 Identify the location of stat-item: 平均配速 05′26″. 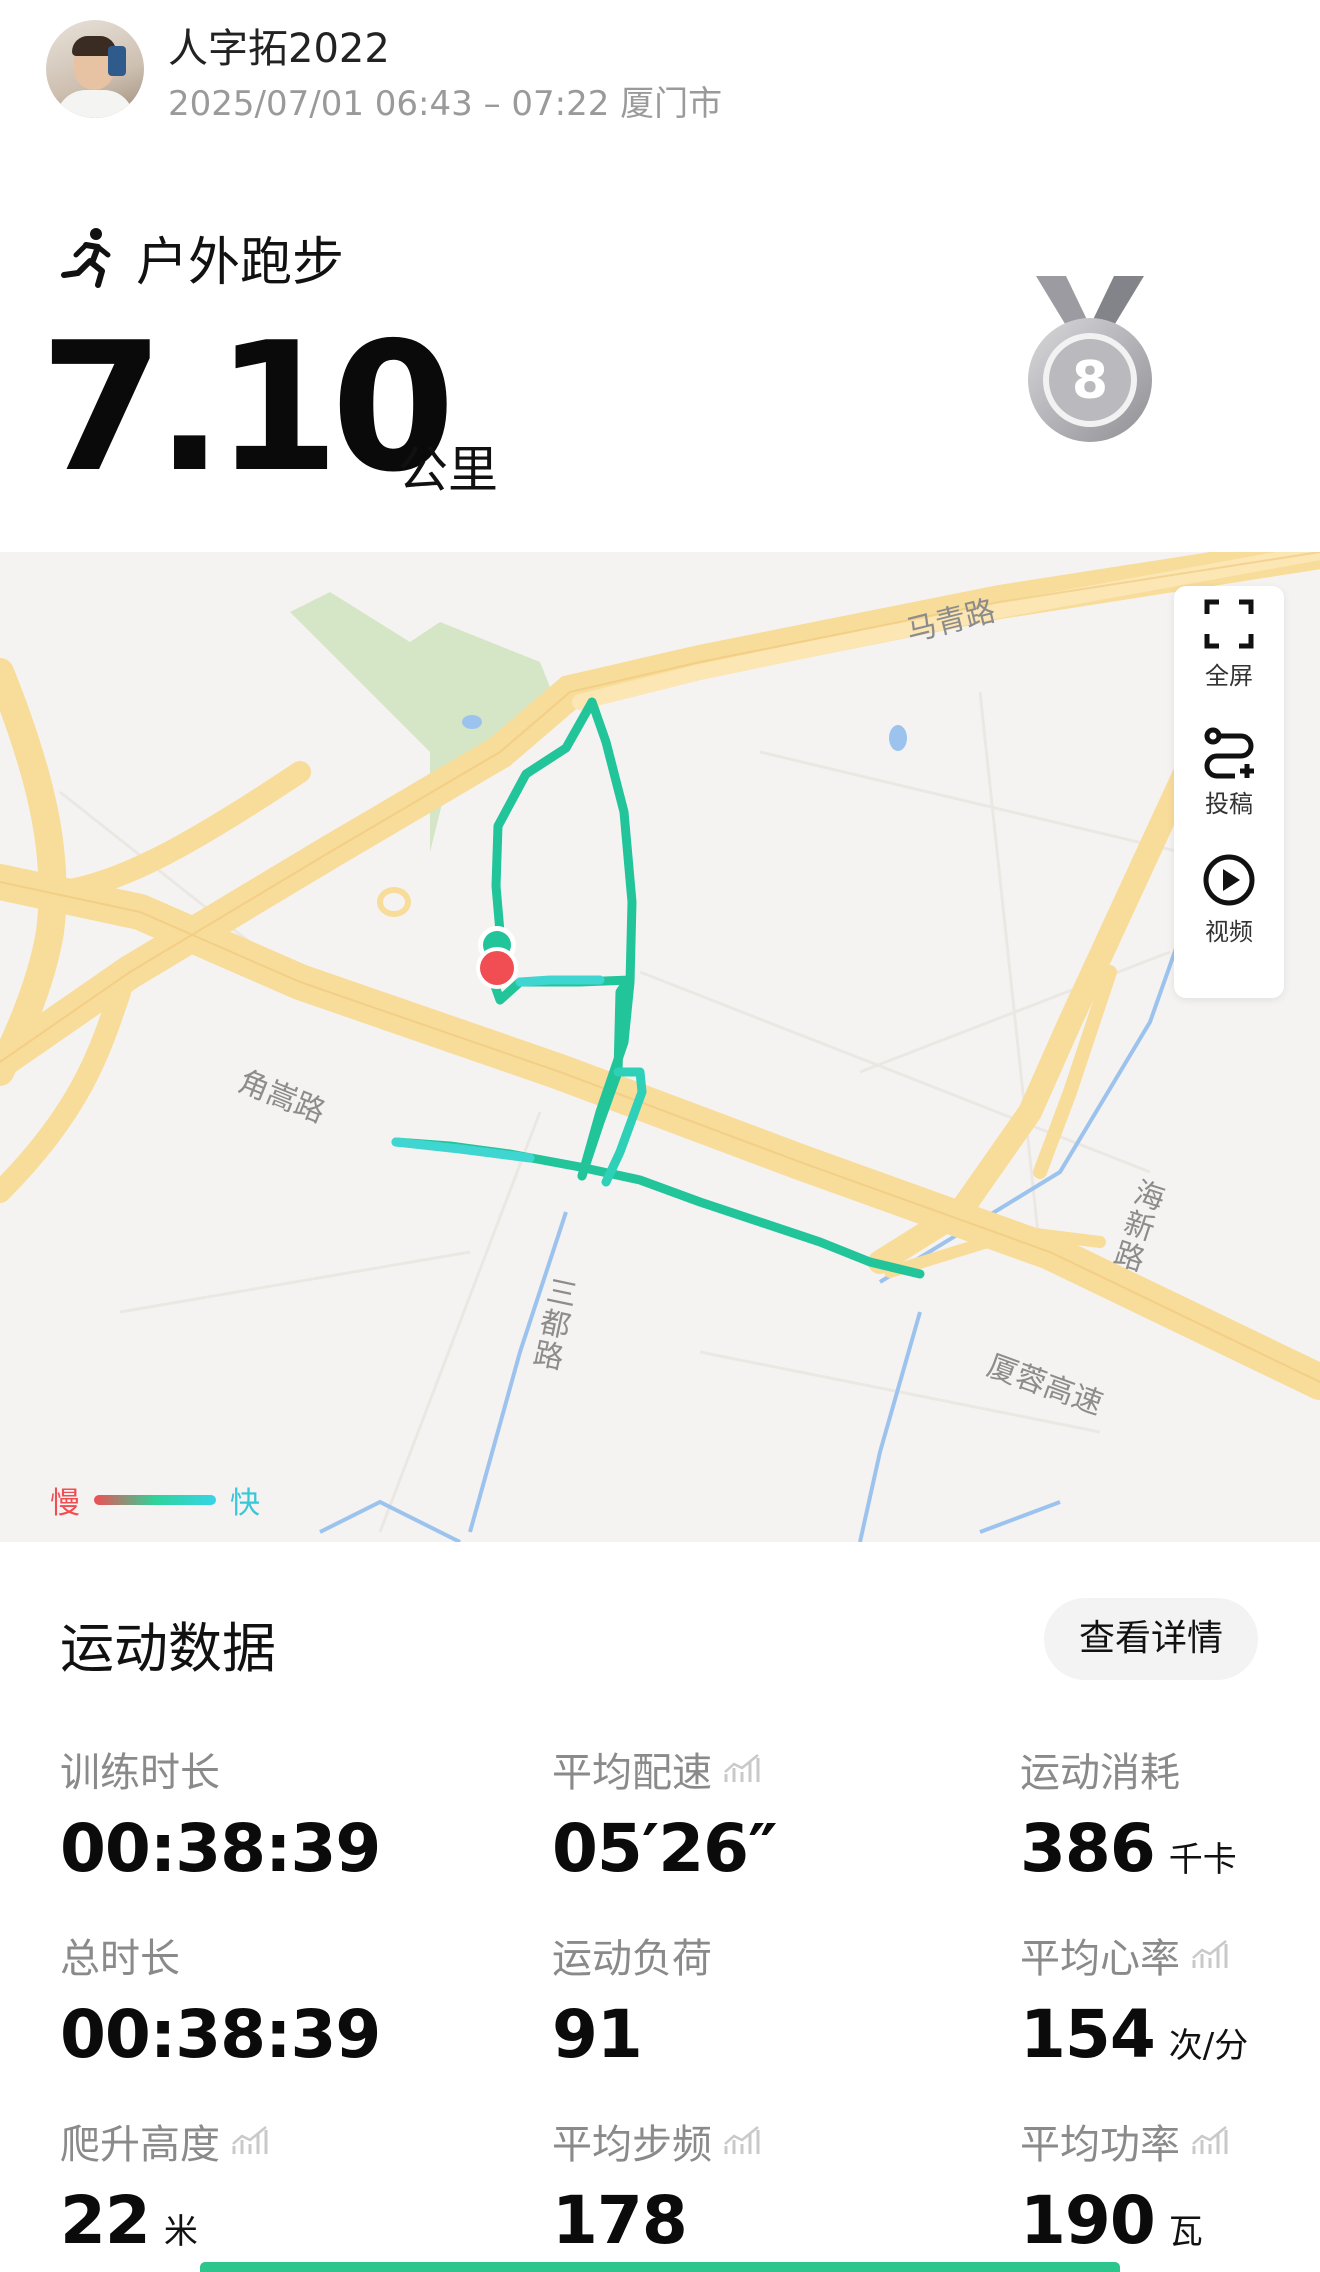
(665, 1813).